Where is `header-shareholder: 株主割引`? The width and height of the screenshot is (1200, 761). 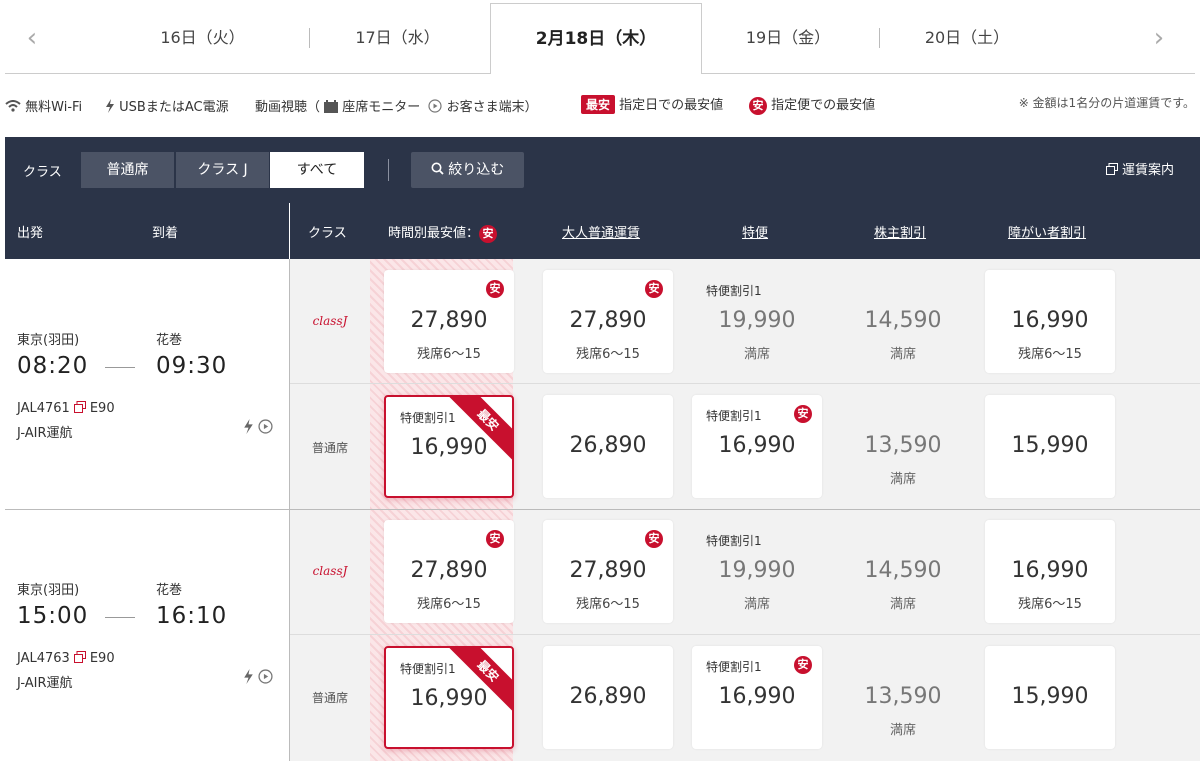 header-shareholder: 株主割引 is located at coordinates (900, 231).